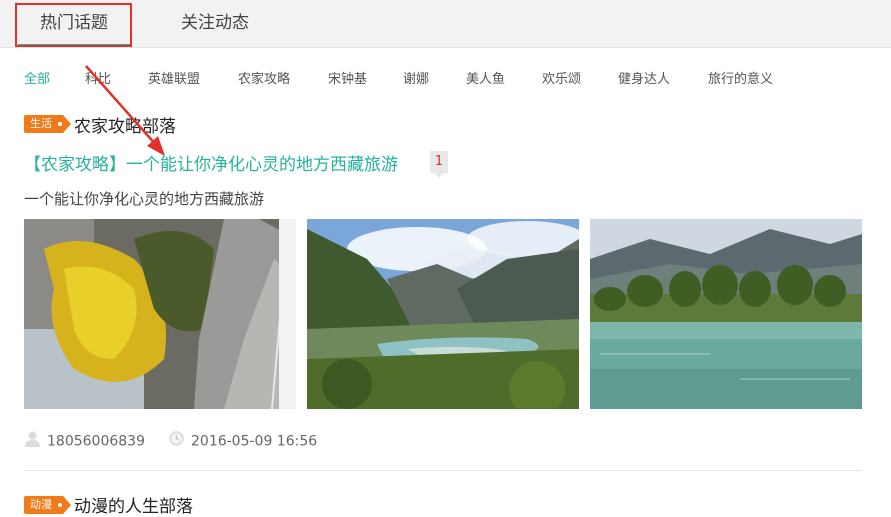 The height and width of the screenshot is (517, 891). Describe the element at coordinates (41, 504) in the screenshot. I see `category-tag-label-2: 动漫` at that location.